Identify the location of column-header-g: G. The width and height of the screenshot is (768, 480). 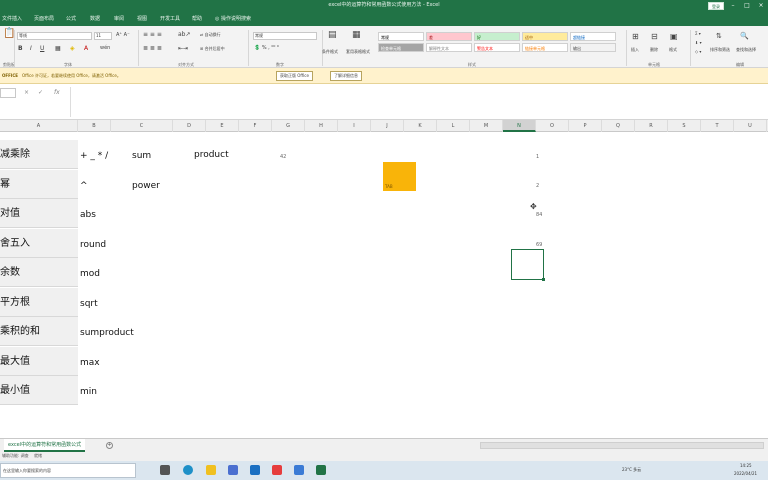
(288, 126).